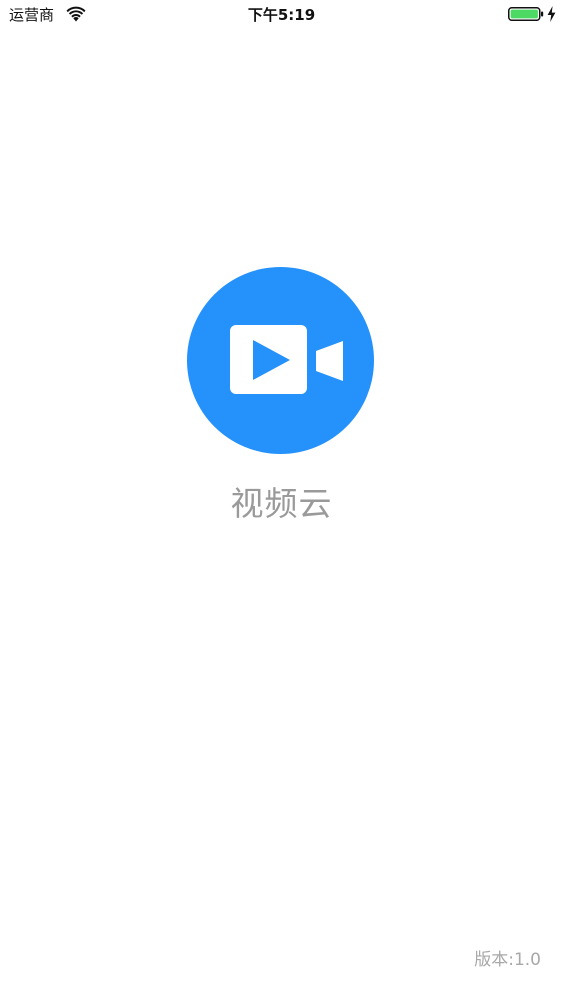 Image resolution: width=563 pixels, height=1000 pixels. What do you see at coordinates (281, 503) in the screenshot?
I see `app-name: 视频云` at bounding box center [281, 503].